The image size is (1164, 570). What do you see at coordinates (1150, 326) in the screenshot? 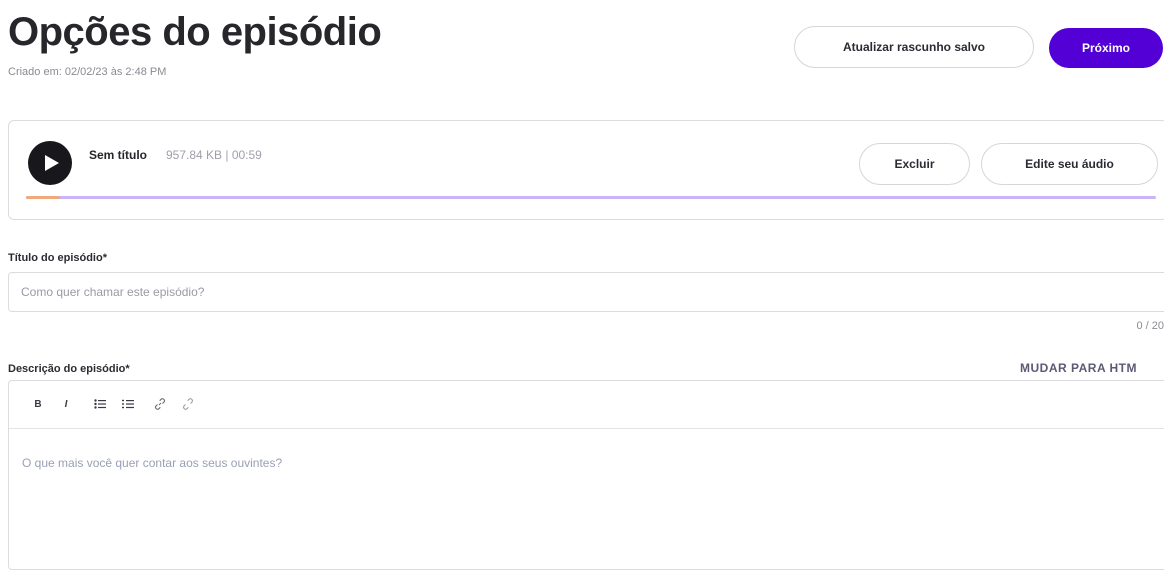
I see `title-char-counter: 0 / 20` at bounding box center [1150, 326].